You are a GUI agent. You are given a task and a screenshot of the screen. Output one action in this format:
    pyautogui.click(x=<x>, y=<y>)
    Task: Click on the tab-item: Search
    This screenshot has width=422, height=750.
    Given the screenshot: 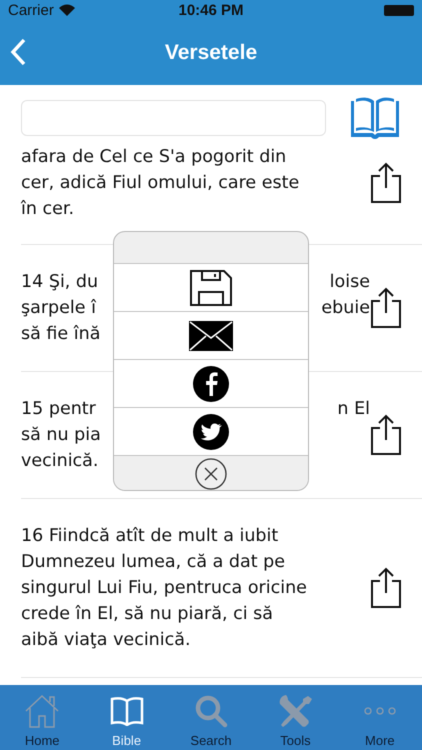 What is the action you would take?
    pyautogui.click(x=211, y=717)
    